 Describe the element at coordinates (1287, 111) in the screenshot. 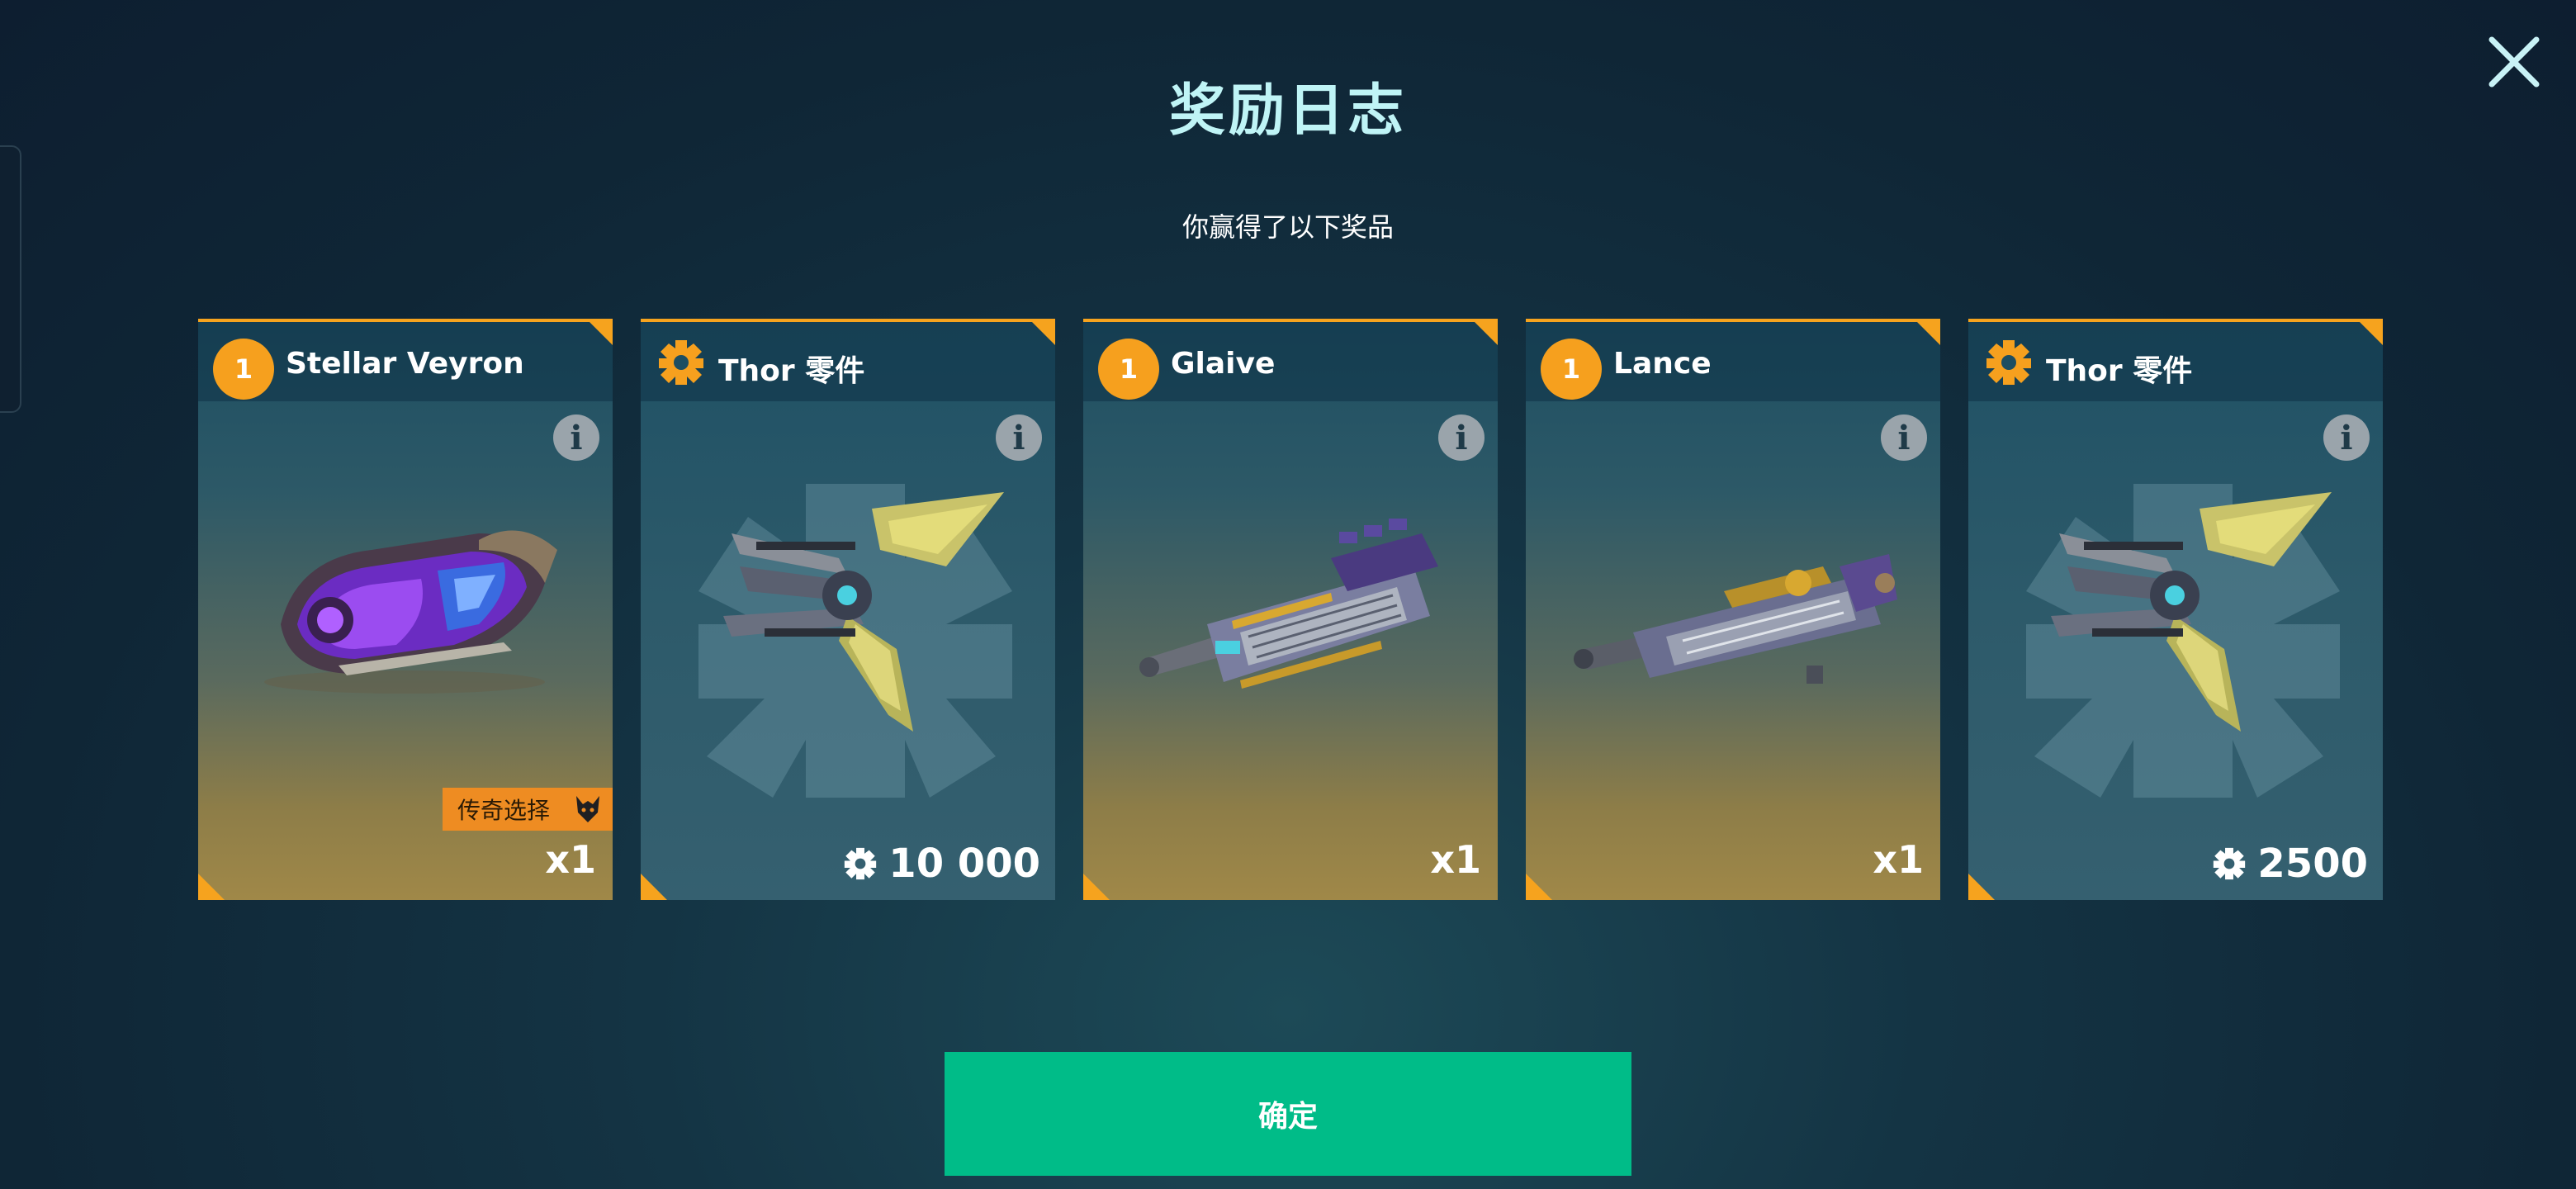

I see `page-title: 奖励日志` at that location.